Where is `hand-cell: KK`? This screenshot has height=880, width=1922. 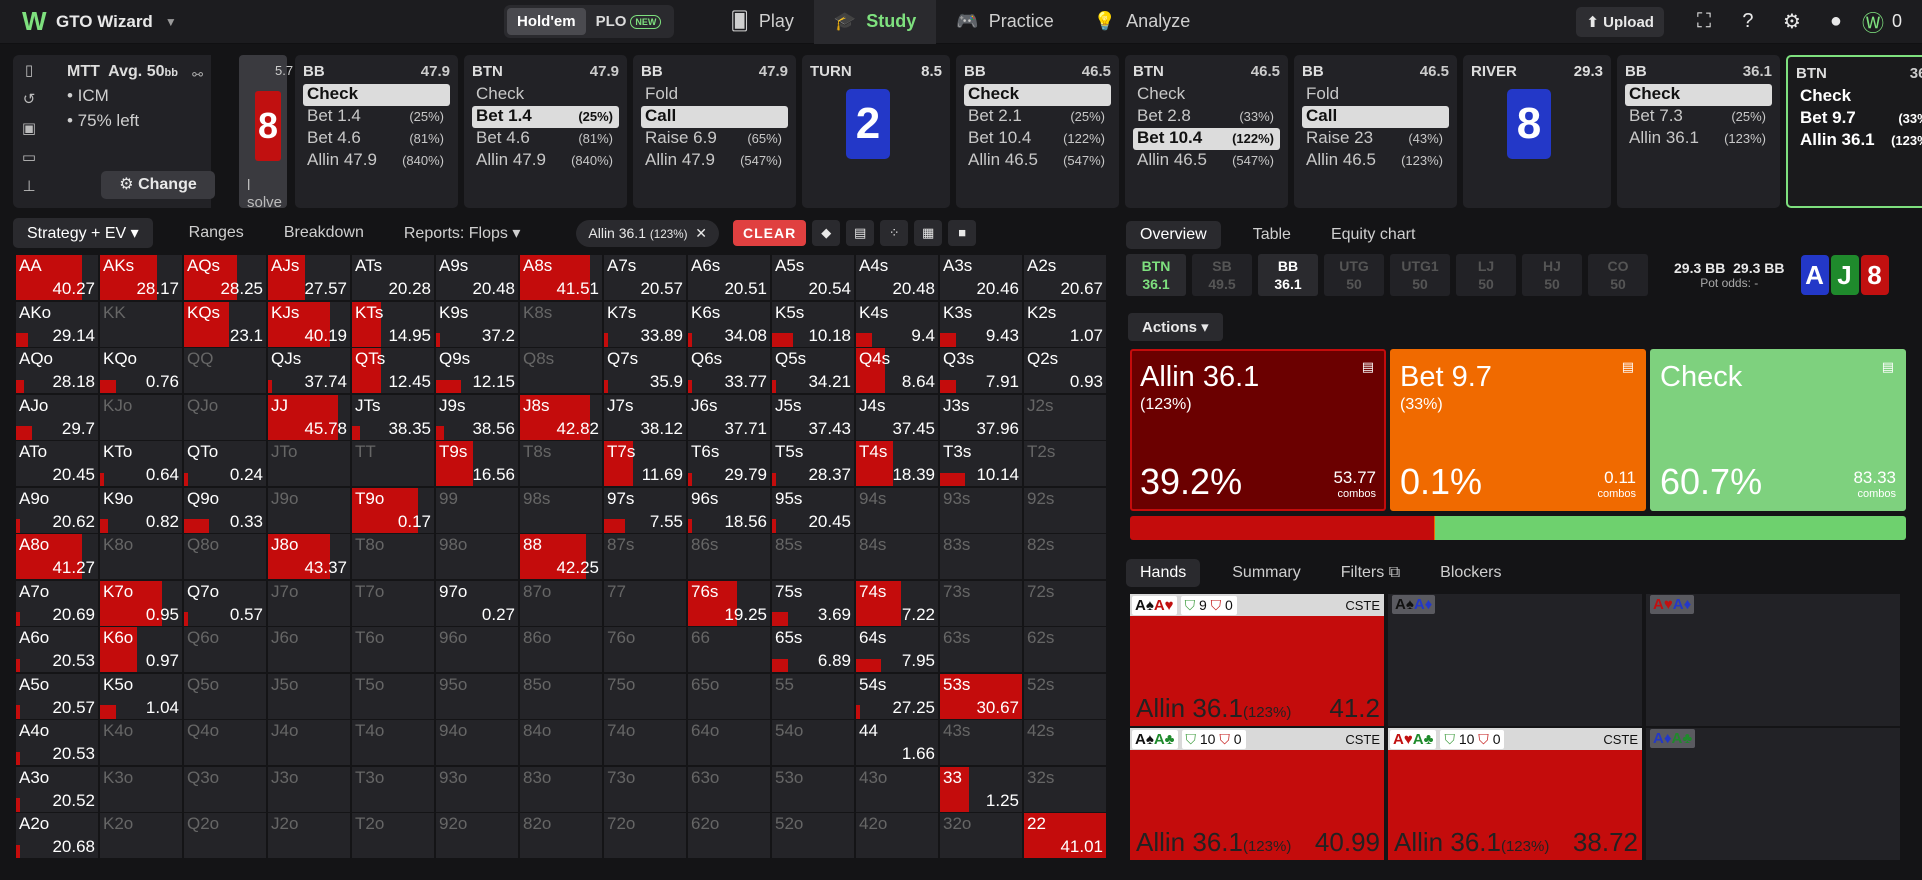 hand-cell: KK is located at coordinates (141, 324).